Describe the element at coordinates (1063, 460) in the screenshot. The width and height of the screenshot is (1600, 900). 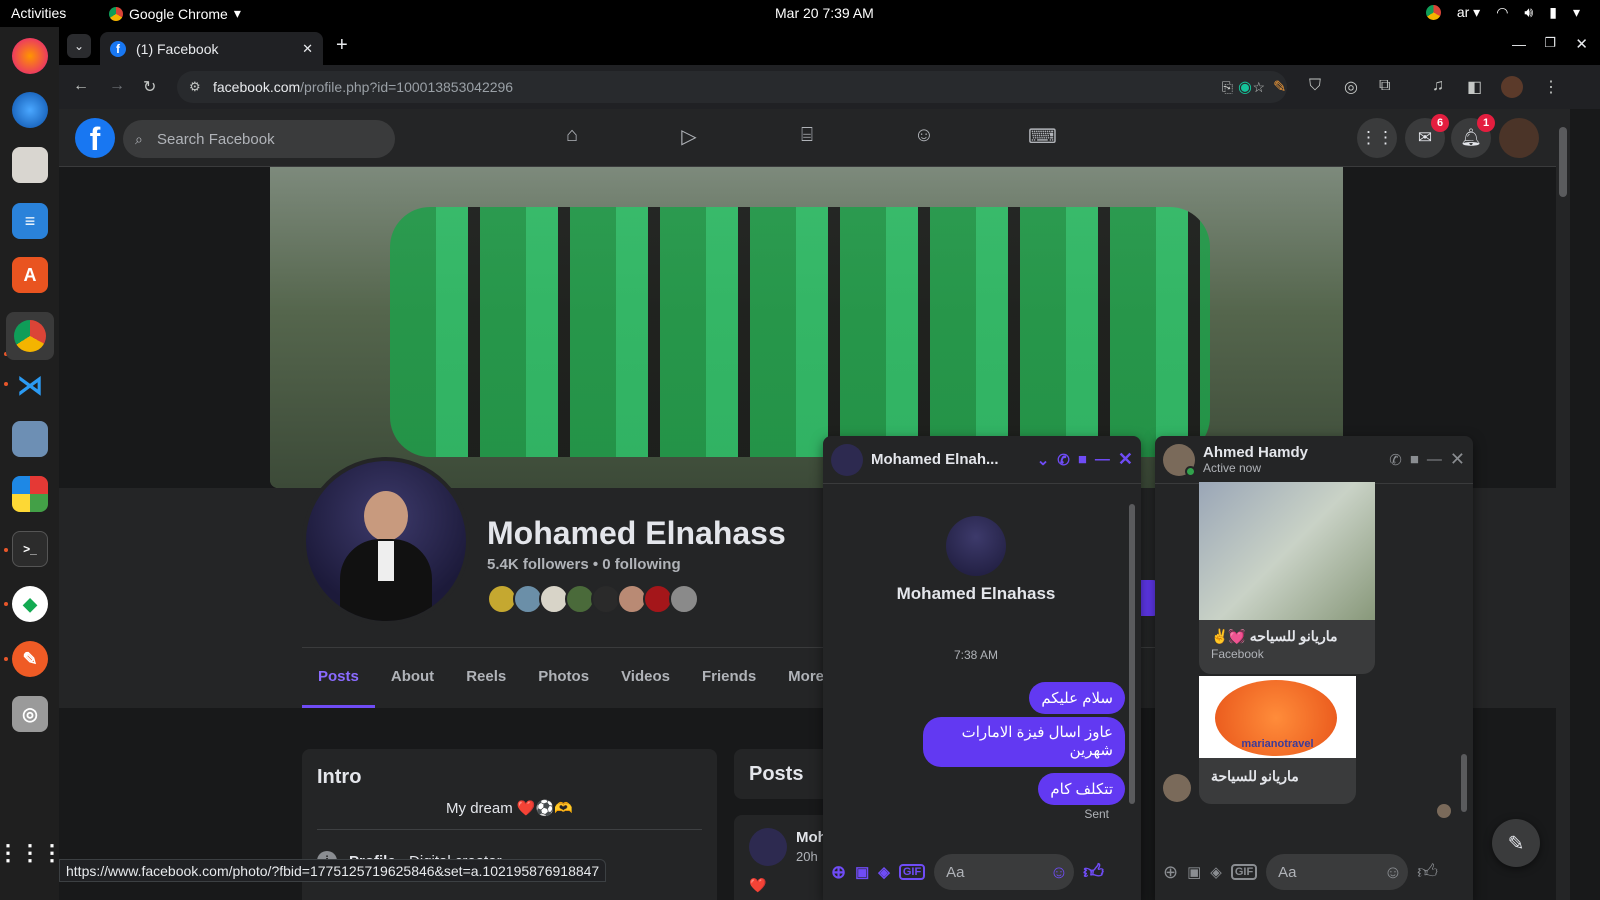
I see `phone-icon: ✆` at that location.